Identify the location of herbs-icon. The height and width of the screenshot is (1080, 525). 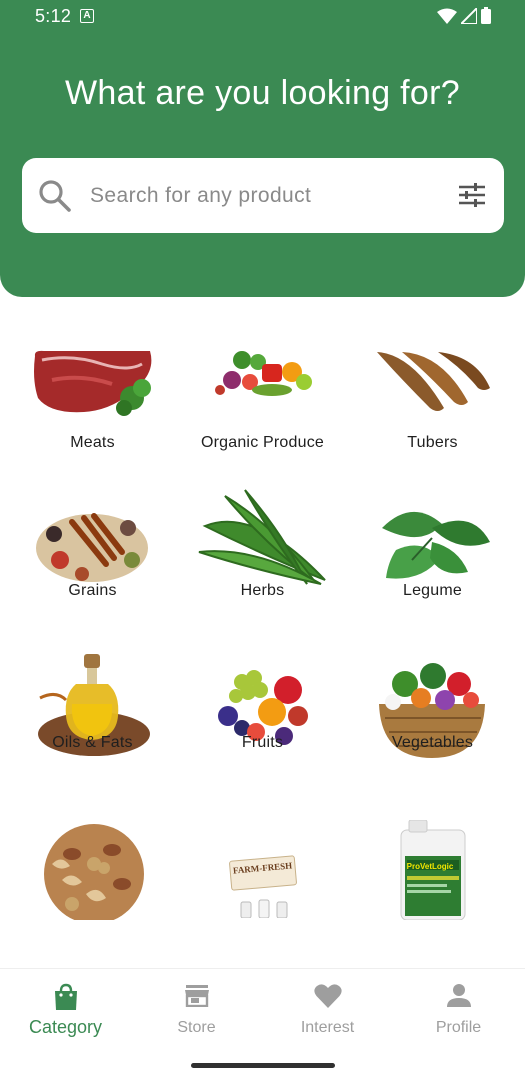
(262, 537).